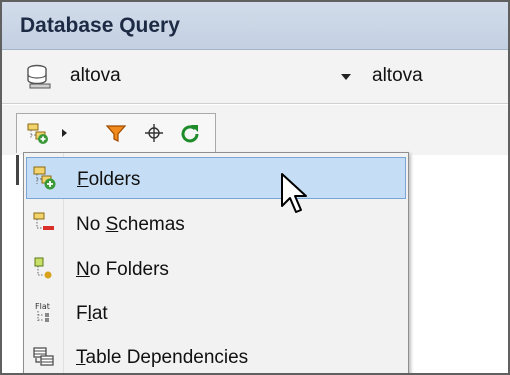 This screenshot has height=375, width=510. What do you see at coordinates (44, 268) in the screenshot?
I see `no-folders-icon` at bounding box center [44, 268].